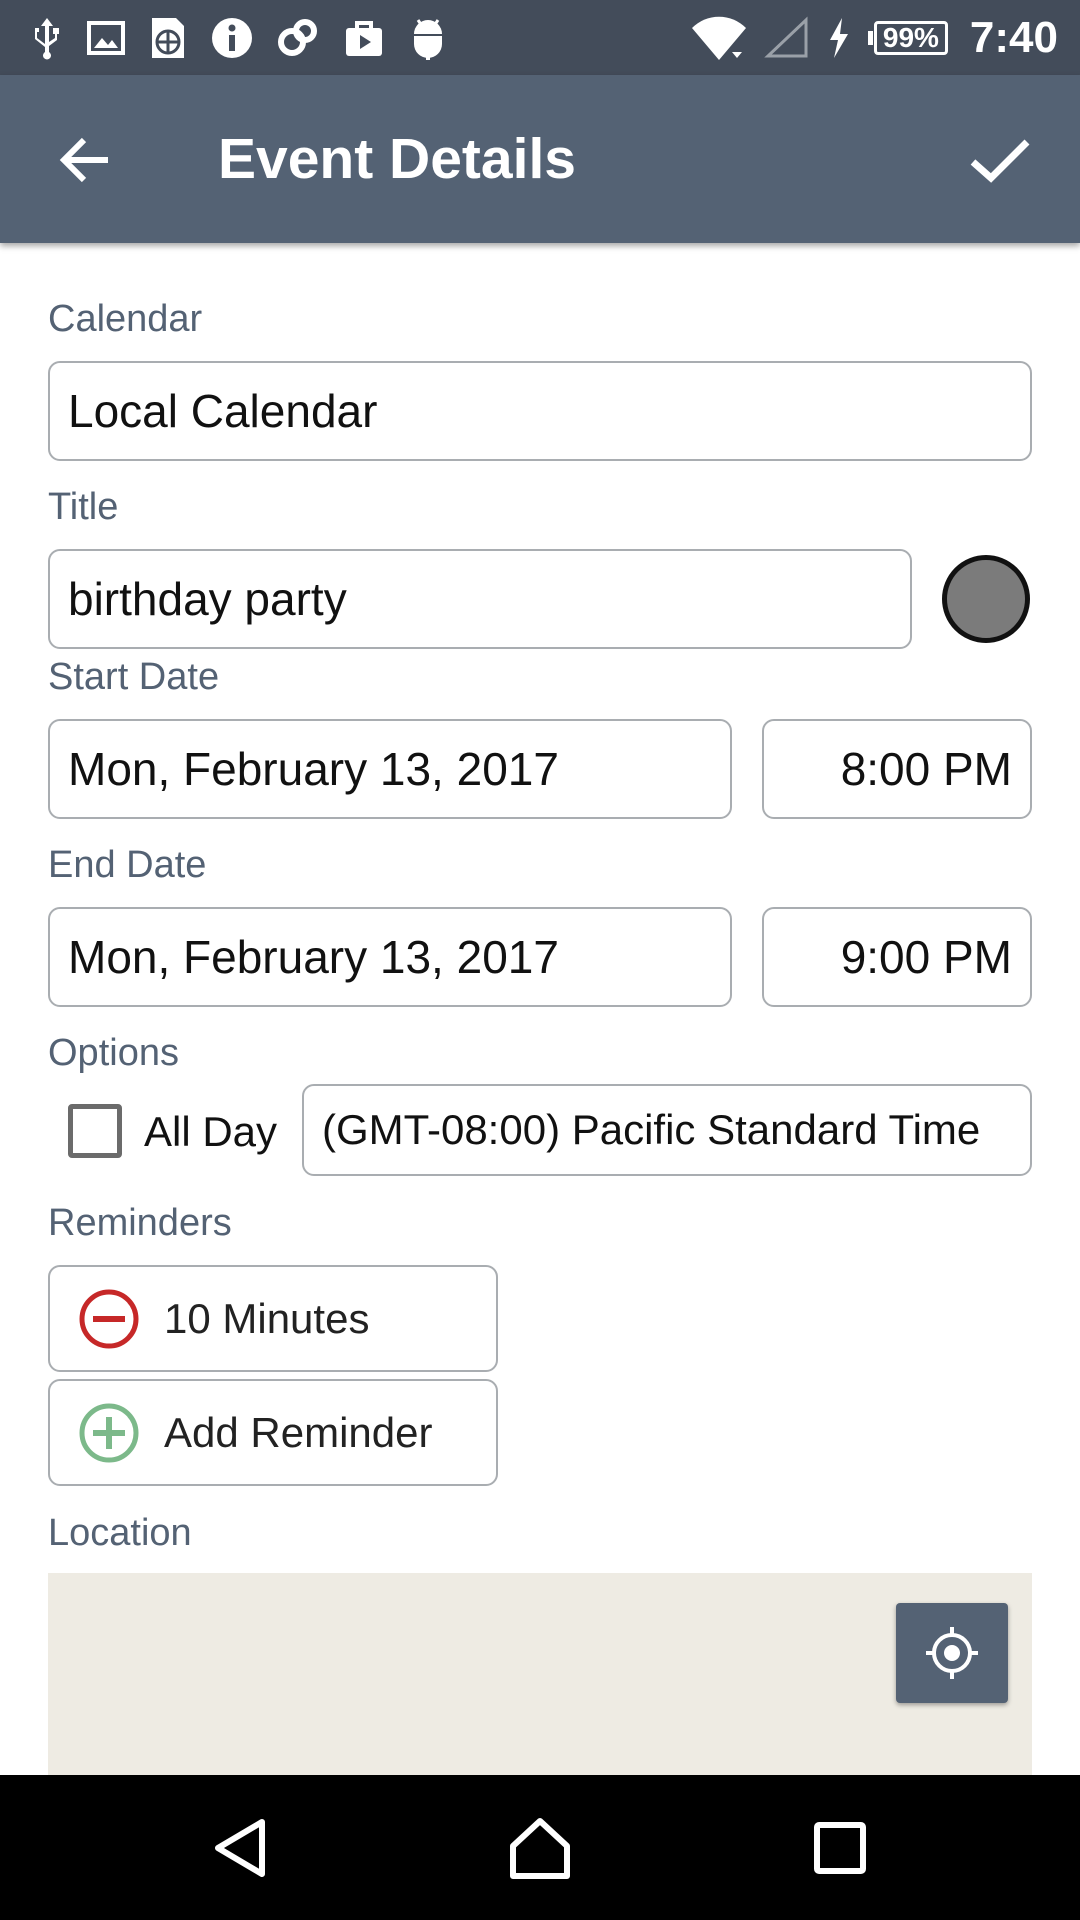  I want to click on notification-icons, so click(239, 38).